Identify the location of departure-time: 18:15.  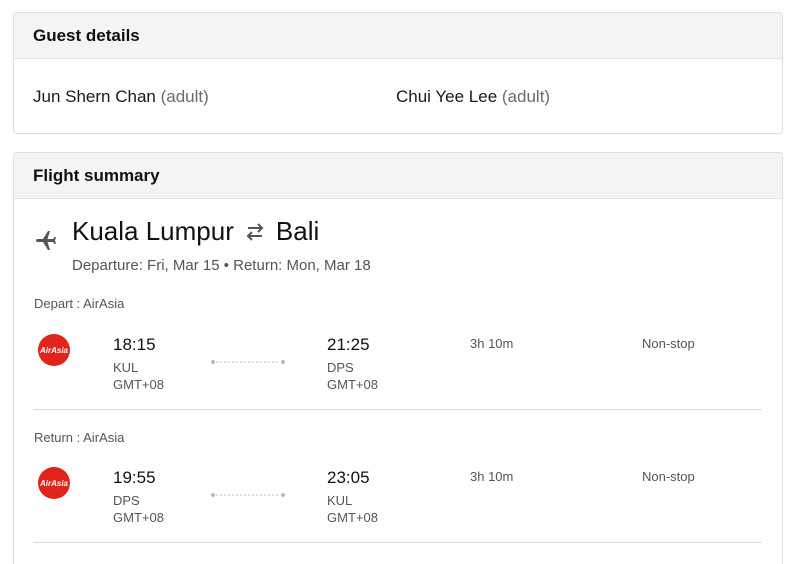
(134, 344).